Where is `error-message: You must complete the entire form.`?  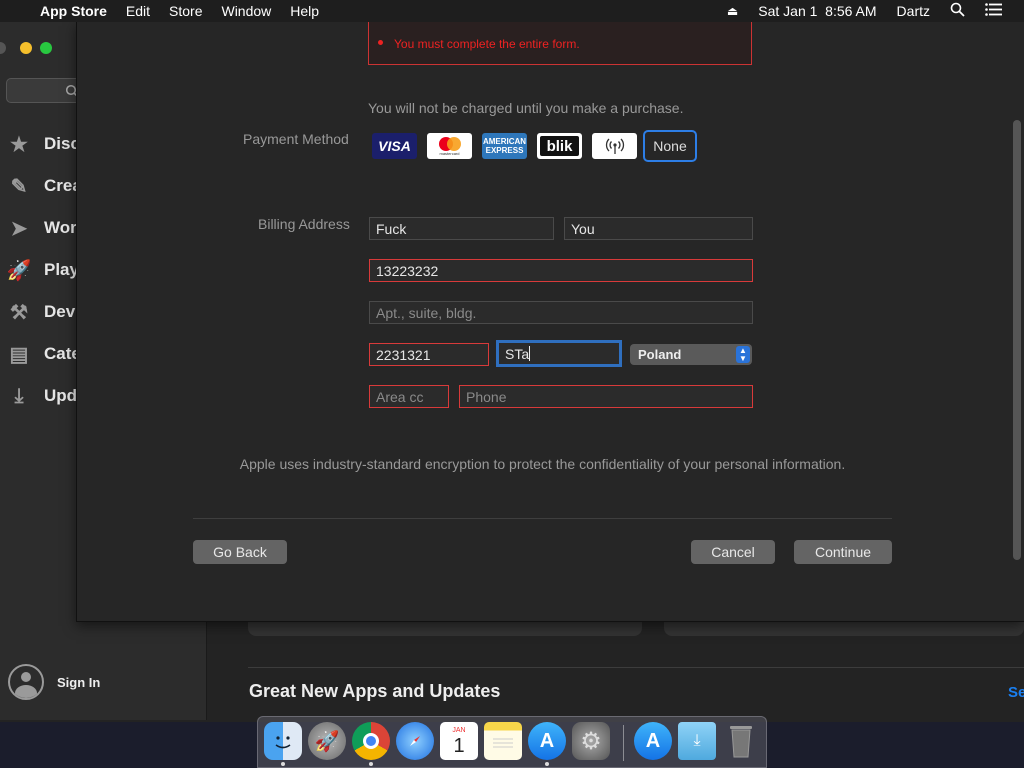 error-message: You must complete the entire form. is located at coordinates (487, 44).